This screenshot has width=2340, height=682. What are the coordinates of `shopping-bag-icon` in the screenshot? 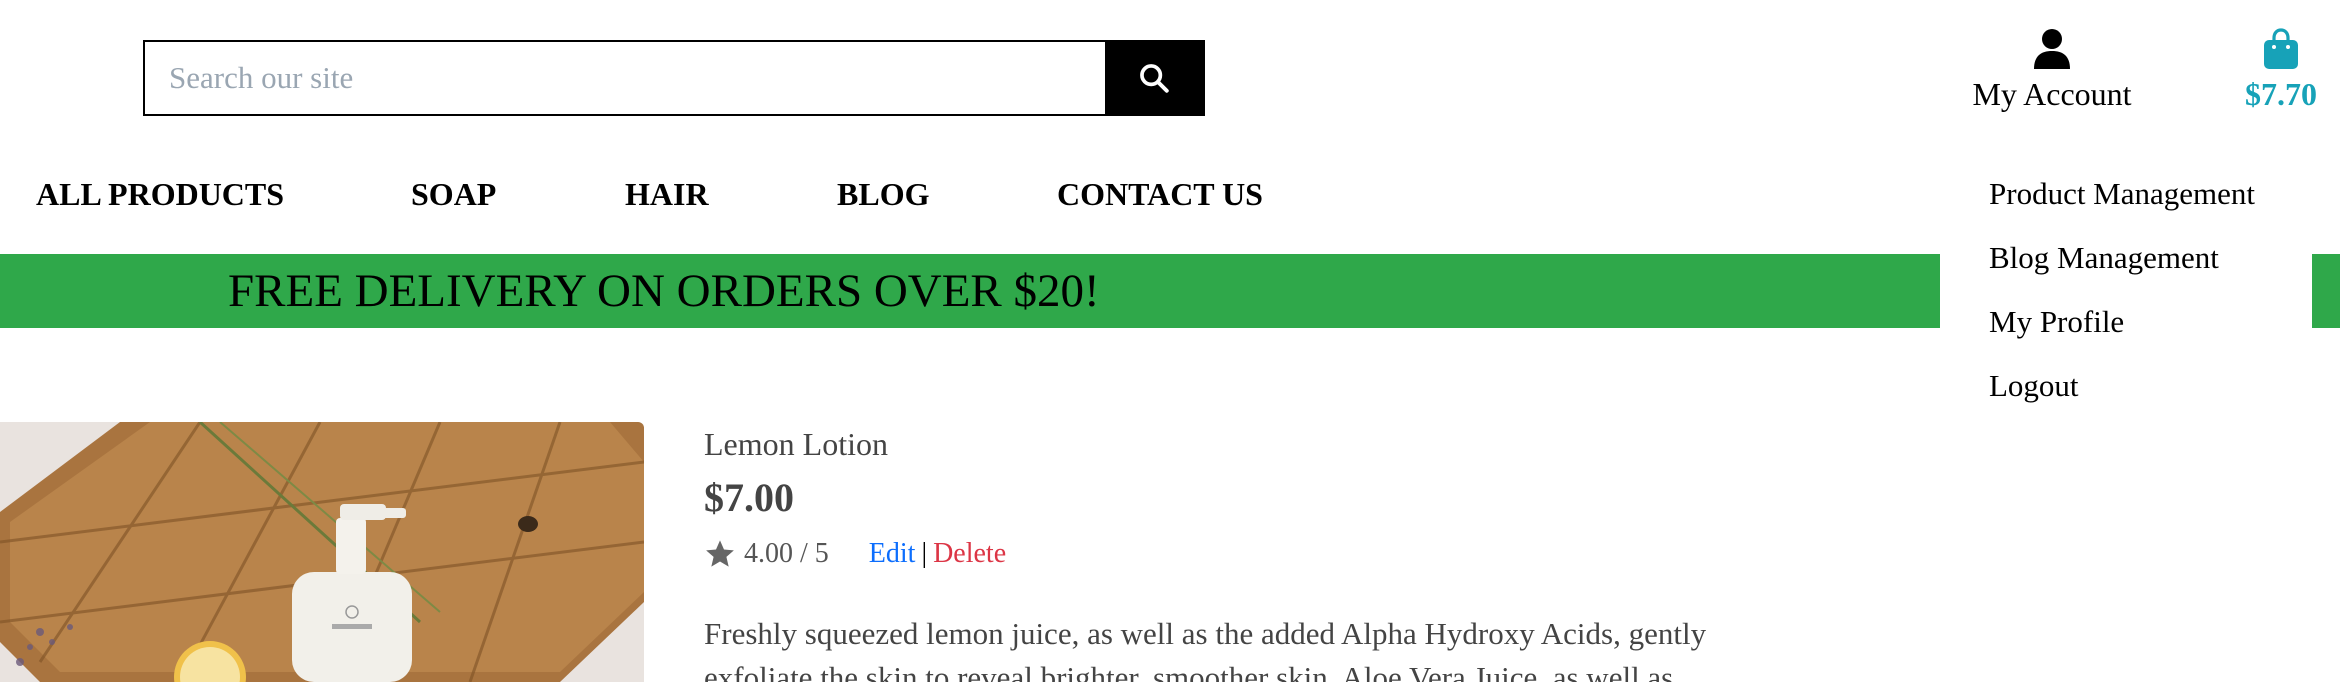 It's located at (2281, 48).